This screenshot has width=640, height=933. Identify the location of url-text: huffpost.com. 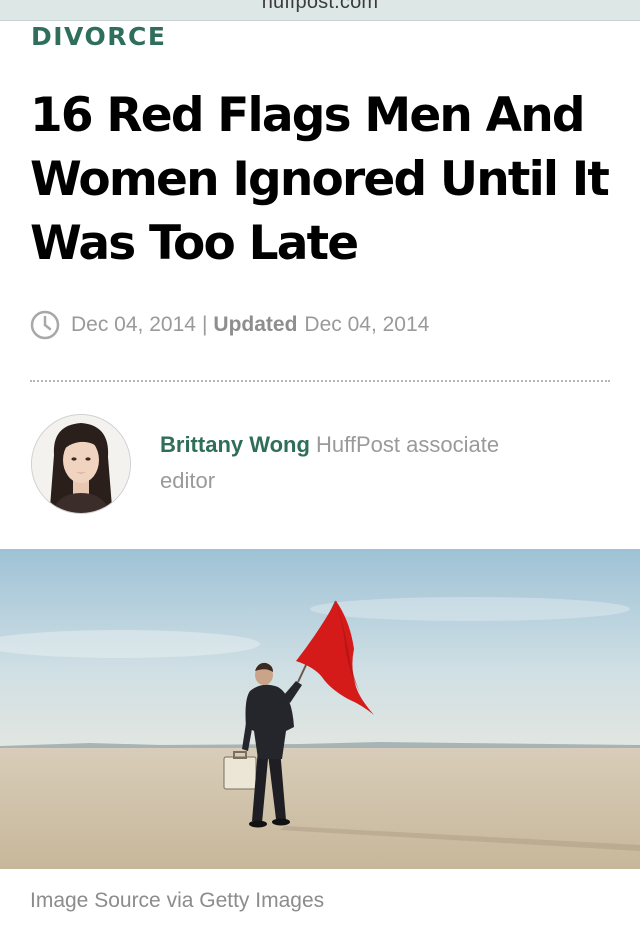
(320, 7).